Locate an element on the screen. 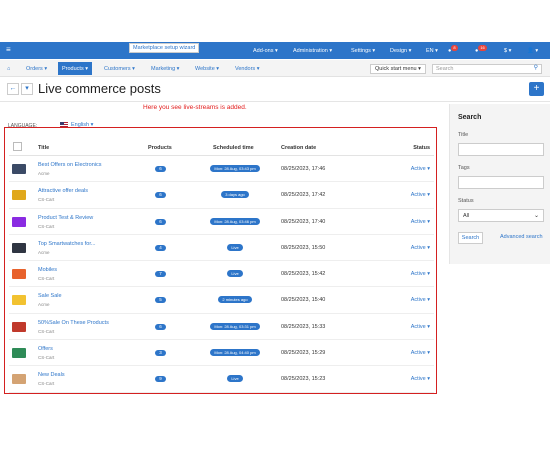 The image size is (550, 450). page-title: Live commerce posts is located at coordinates (99, 88).